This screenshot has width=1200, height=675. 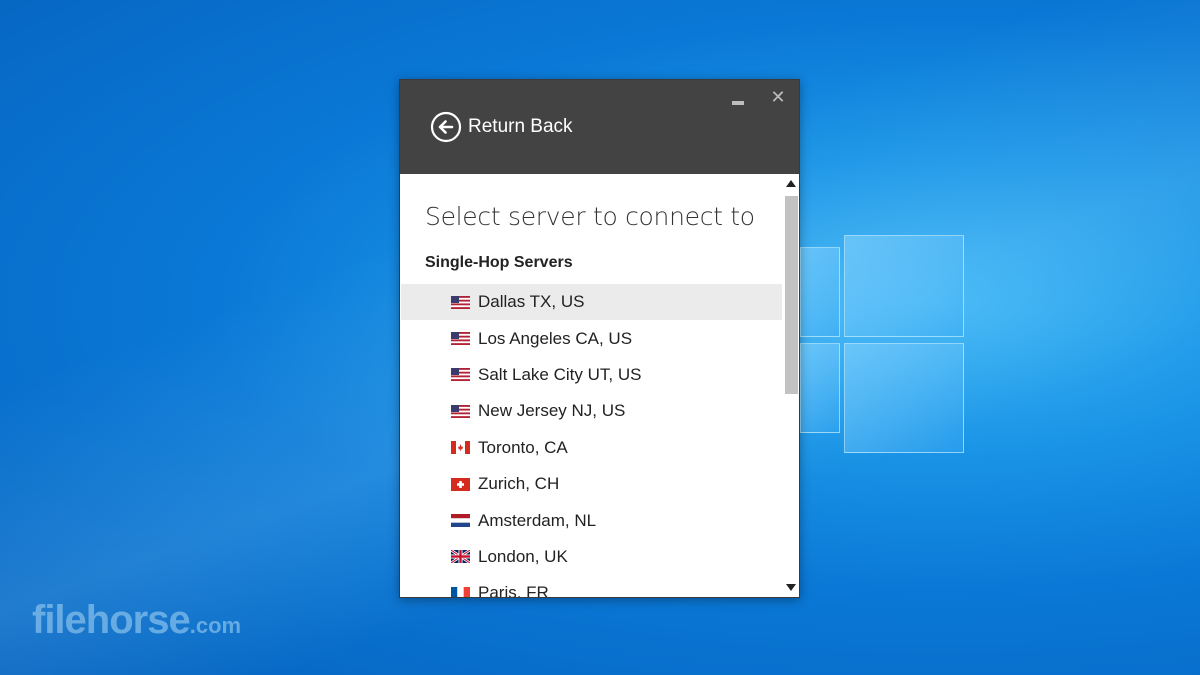 What do you see at coordinates (791, 183) in the screenshot?
I see `scroll-up-arrow-icon` at bounding box center [791, 183].